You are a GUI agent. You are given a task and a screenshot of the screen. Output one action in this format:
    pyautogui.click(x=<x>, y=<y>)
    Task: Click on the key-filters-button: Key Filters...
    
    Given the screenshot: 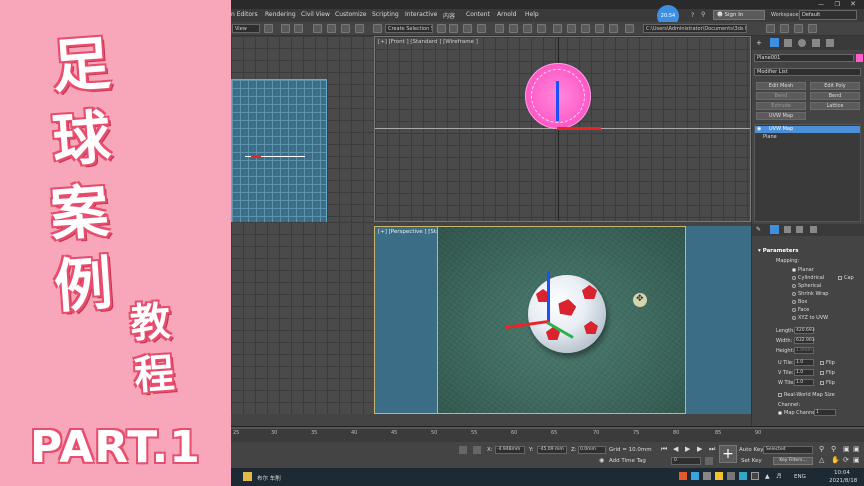 What is the action you would take?
    pyautogui.click(x=793, y=461)
    